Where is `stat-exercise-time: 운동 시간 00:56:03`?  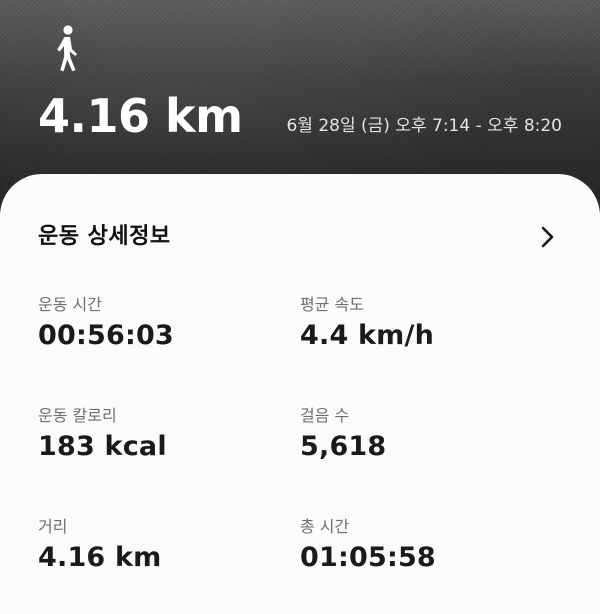 stat-exercise-time: 운동 시간 00:56:03 is located at coordinates (158, 324).